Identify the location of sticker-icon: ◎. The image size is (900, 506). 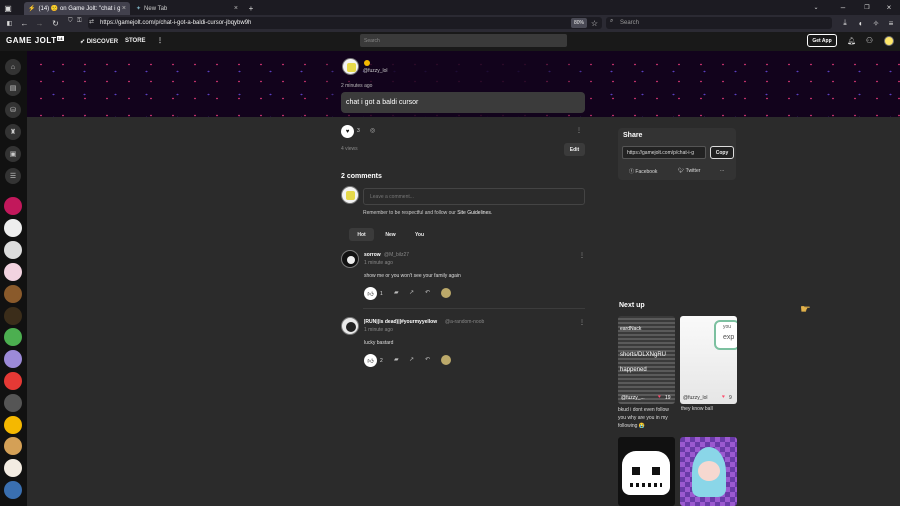
(372, 130).